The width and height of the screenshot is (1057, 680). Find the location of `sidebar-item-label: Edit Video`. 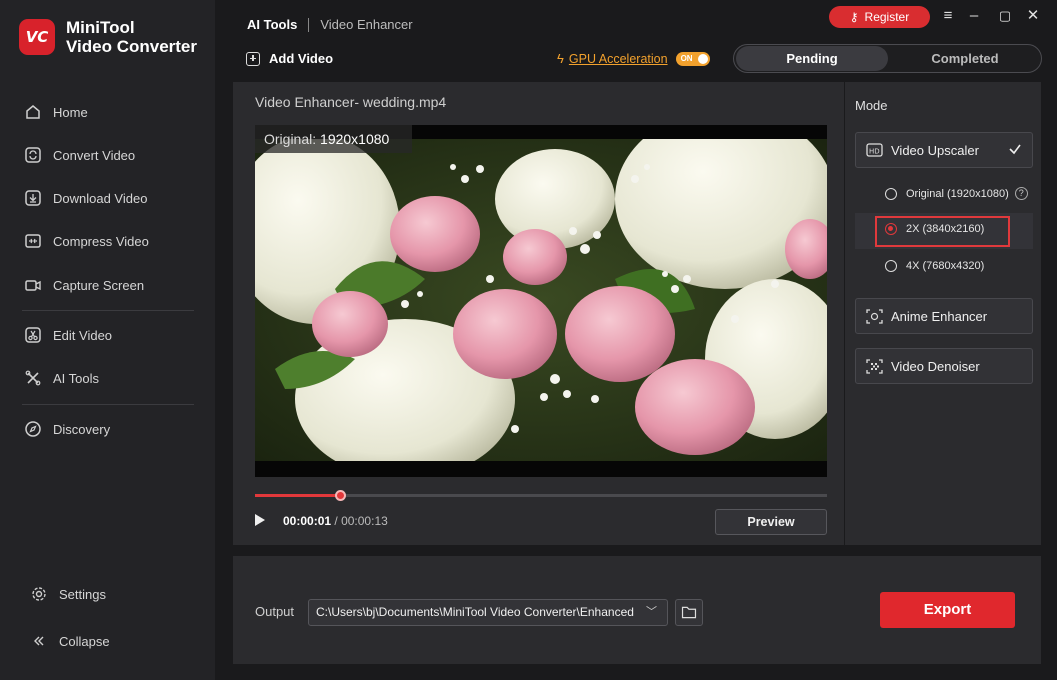

sidebar-item-label: Edit Video is located at coordinates (83, 335).